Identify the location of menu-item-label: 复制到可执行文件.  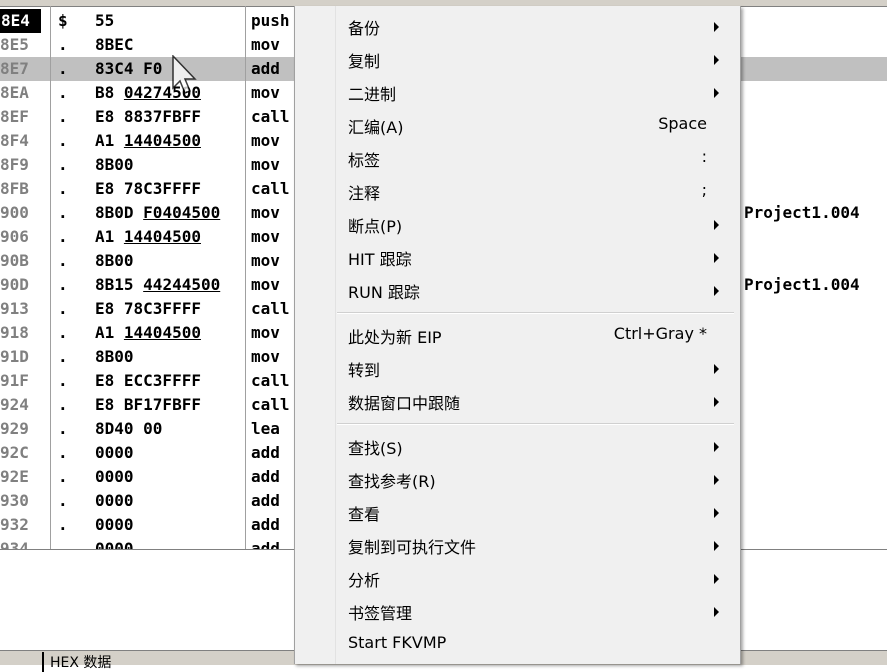
(412, 547).